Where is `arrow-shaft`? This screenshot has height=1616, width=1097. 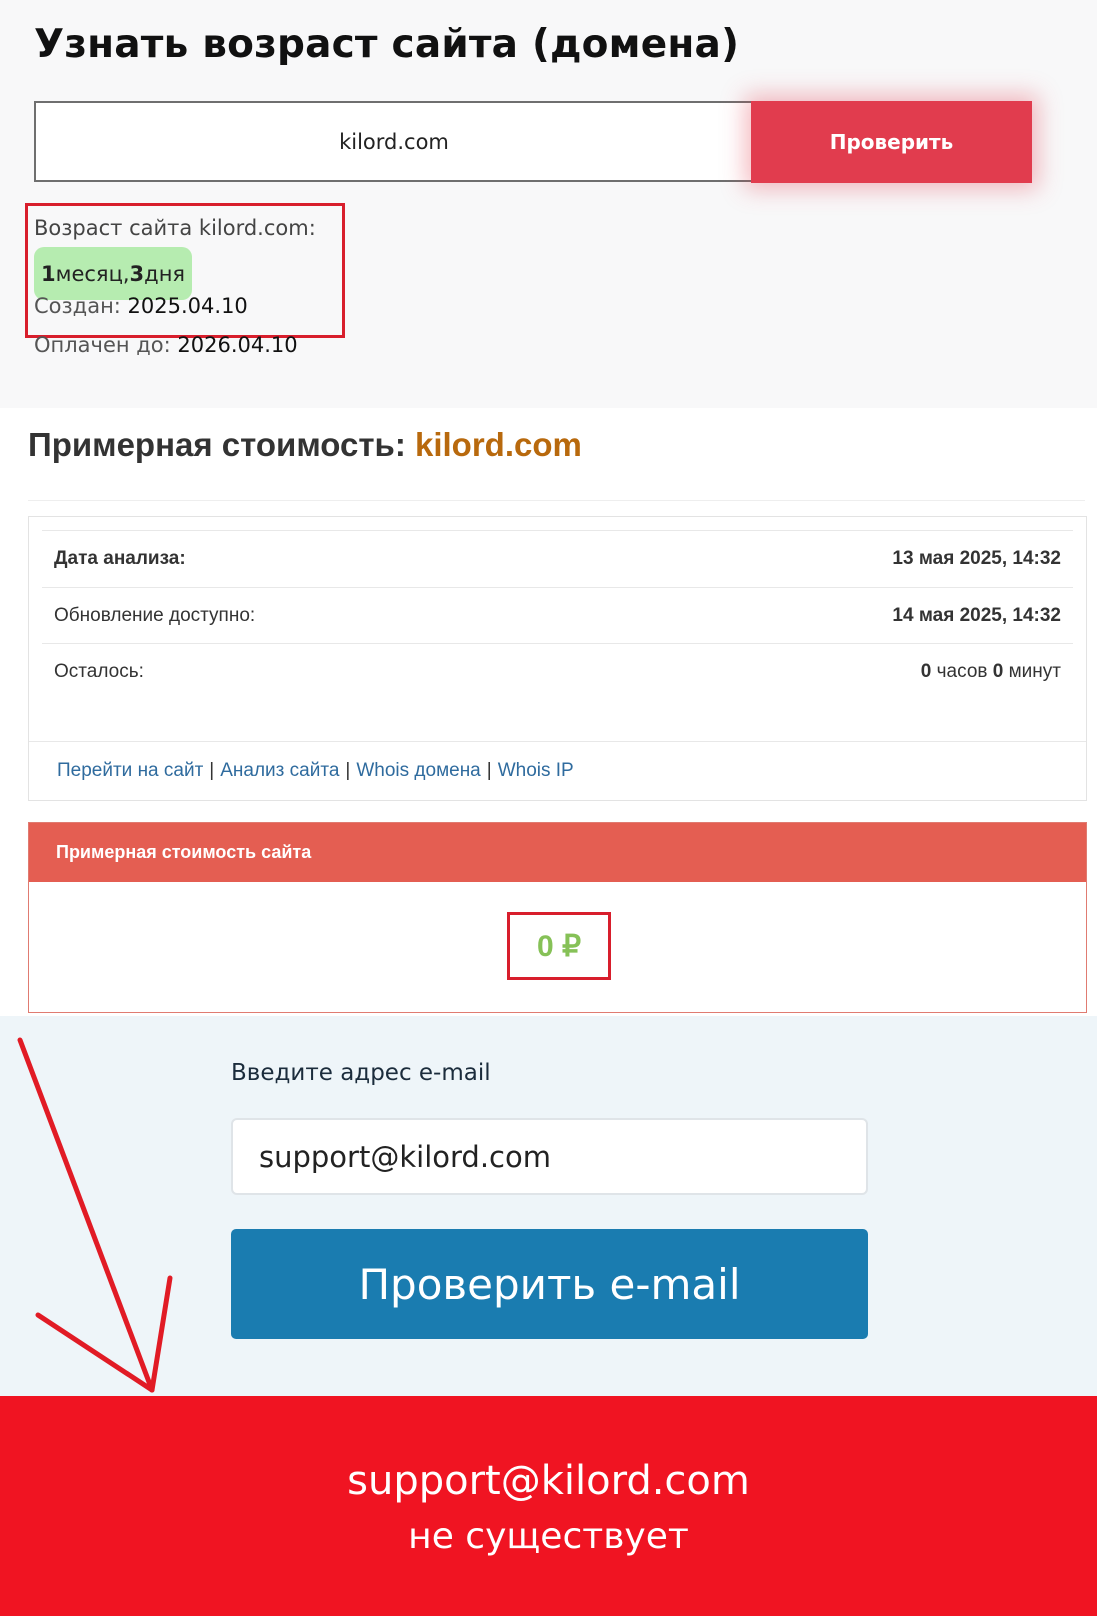 arrow-shaft is located at coordinates (86, 1215).